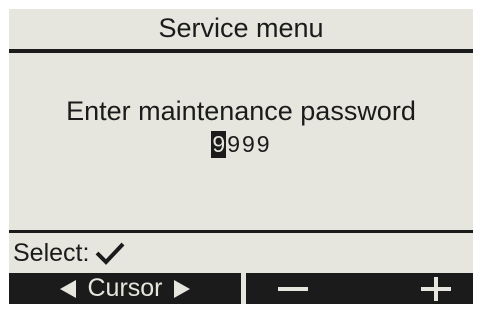  Describe the element at coordinates (233, 144) in the screenshot. I see `password-digit-2: 9` at that location.